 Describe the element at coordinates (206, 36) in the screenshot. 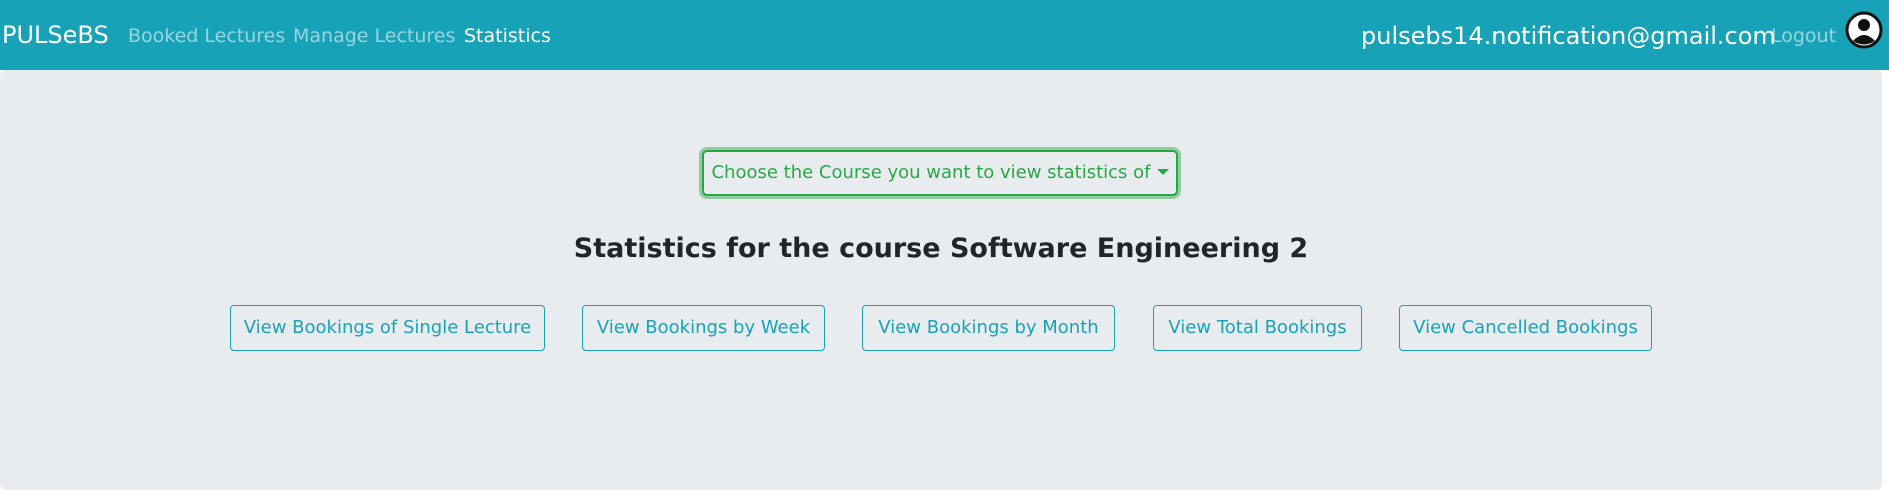

I see `nav-link-booked-lectures: Booked Lectures` at that location.